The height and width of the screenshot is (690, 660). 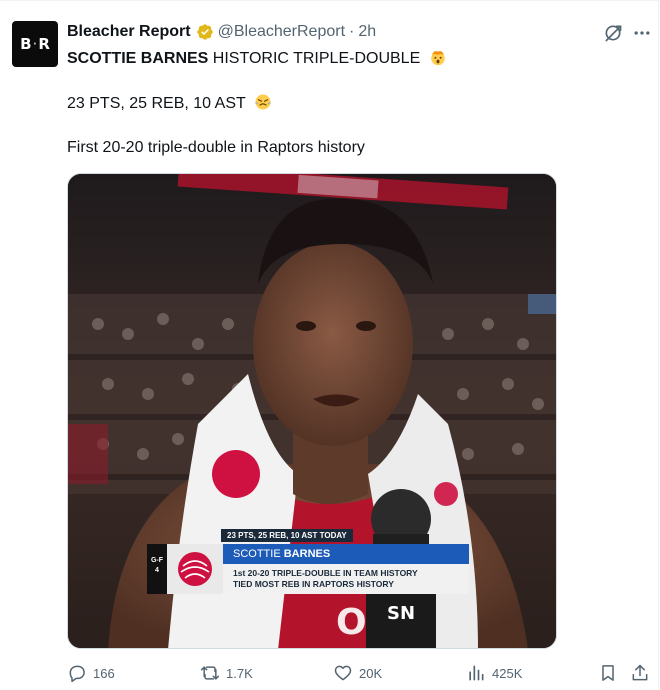 What do you see at coordinates (371, 673) in the screenshot?
I see `like-count: 20K` at bounding box center [371, 673].